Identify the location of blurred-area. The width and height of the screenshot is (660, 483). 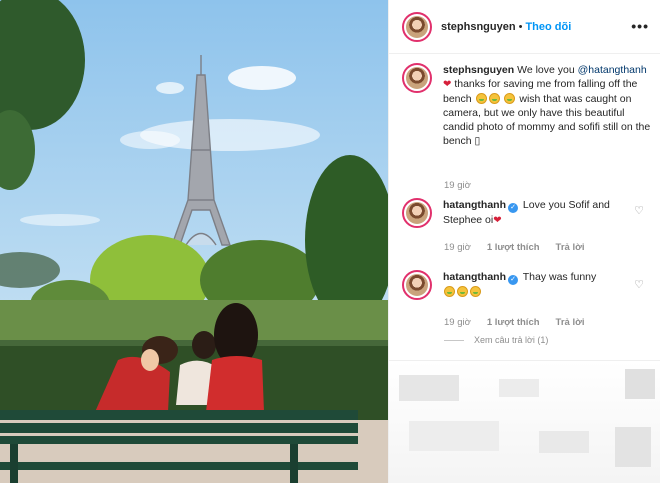
(524, 421).